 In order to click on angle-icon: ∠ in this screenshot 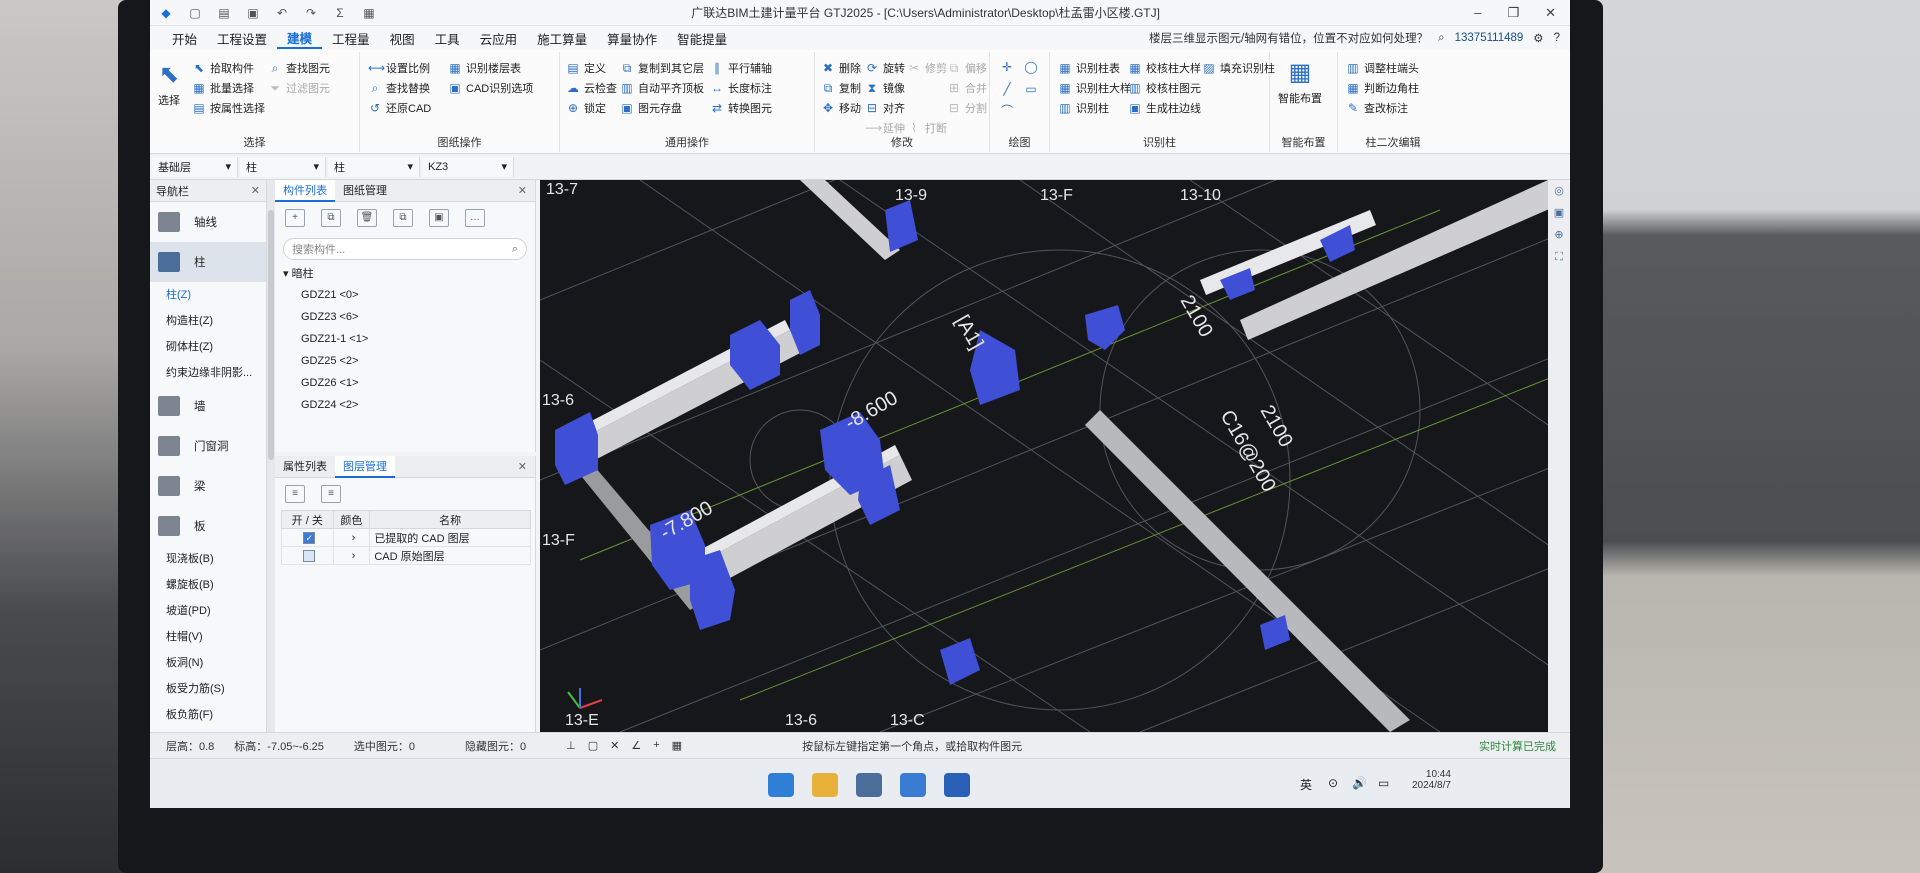, I will do `click(636, 745)`.